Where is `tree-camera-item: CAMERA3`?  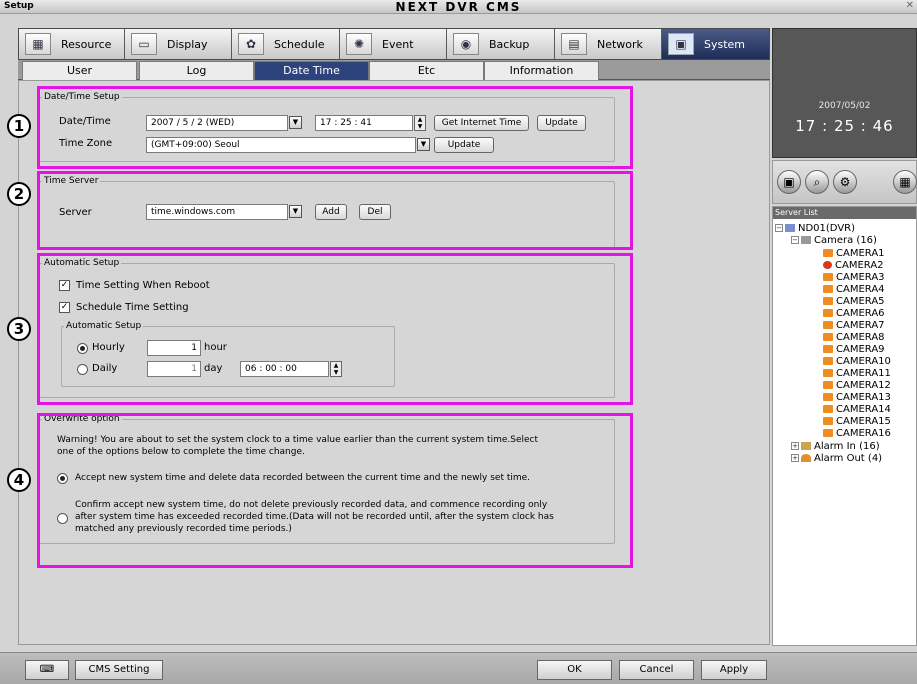
tree-camera-item: CAMERA3 is located at coordinates (854, 278).